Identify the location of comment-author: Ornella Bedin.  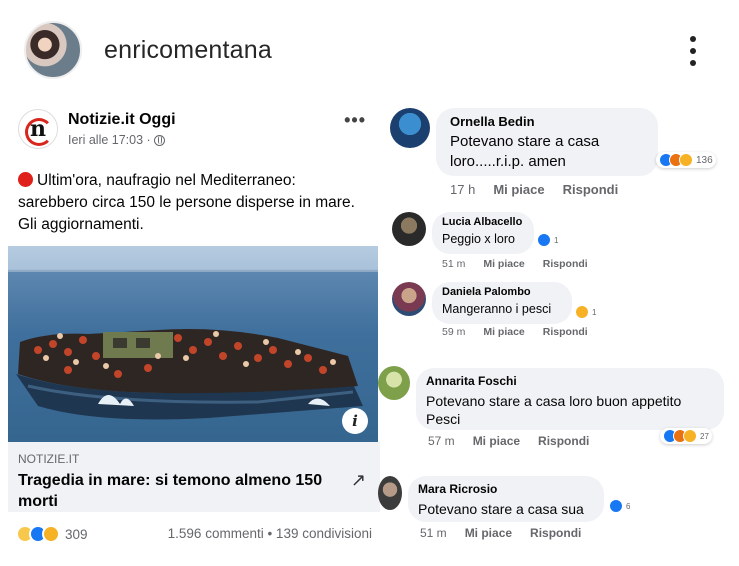
(547, 121).